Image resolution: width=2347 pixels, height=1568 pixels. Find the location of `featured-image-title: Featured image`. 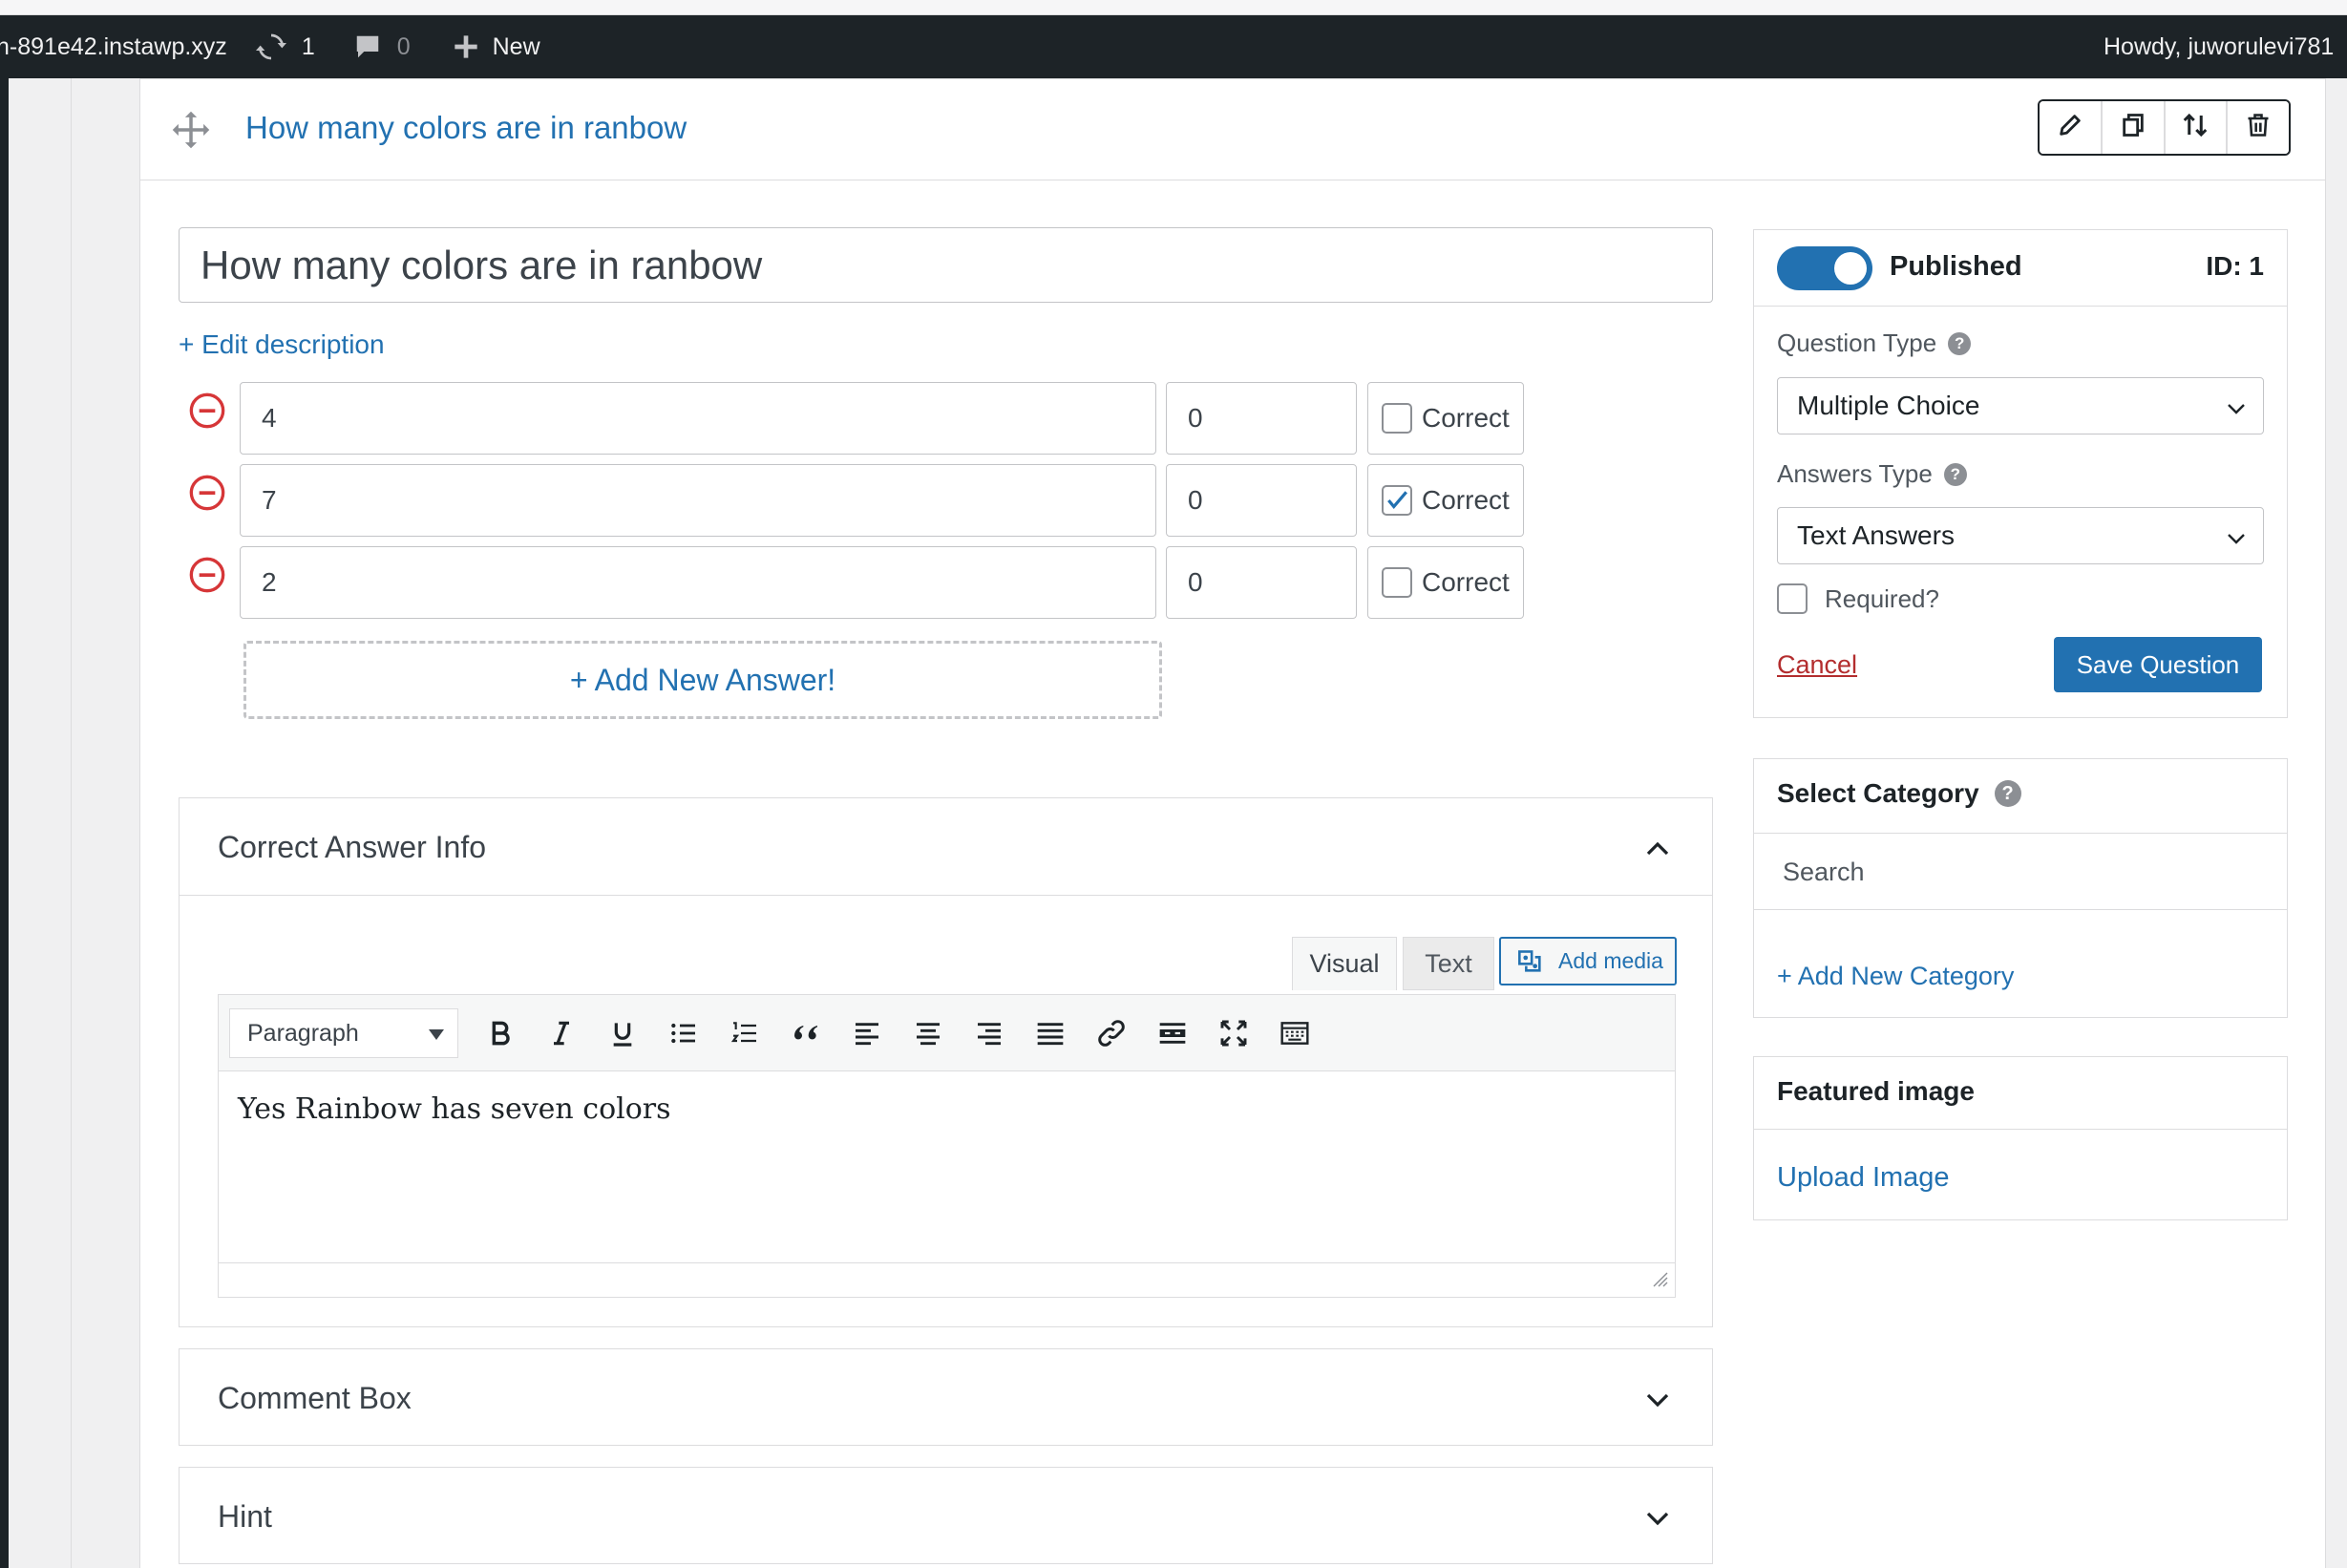

featured-image-title: Featured image is located at coordinates (1876, 1091).